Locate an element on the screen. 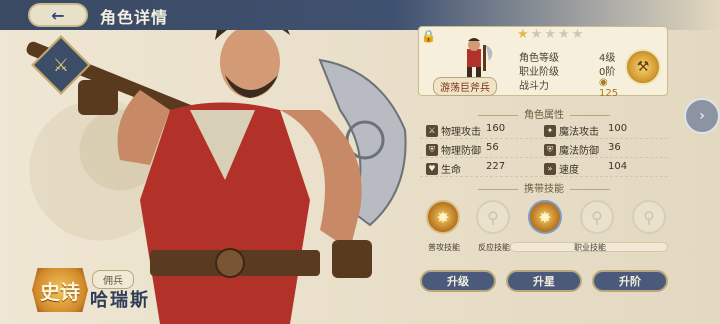 The width and height of the screenshot is (720, 324). back-arrow-icon: ← is located at coordinates (58, 15).